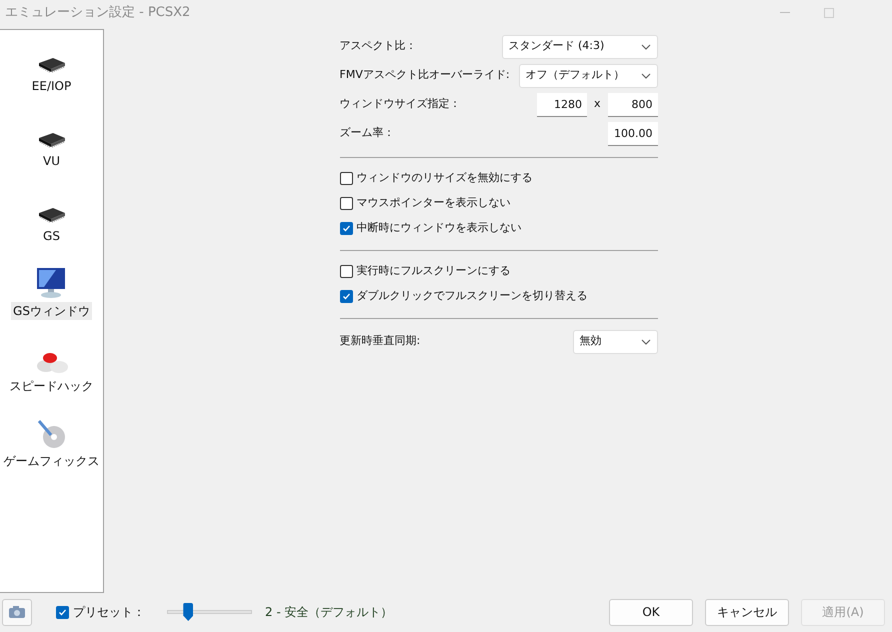  Describe the element at coordinates (580, 46) in the screenshot. I see `dropdown: スタンダード (4:3)` at that location.